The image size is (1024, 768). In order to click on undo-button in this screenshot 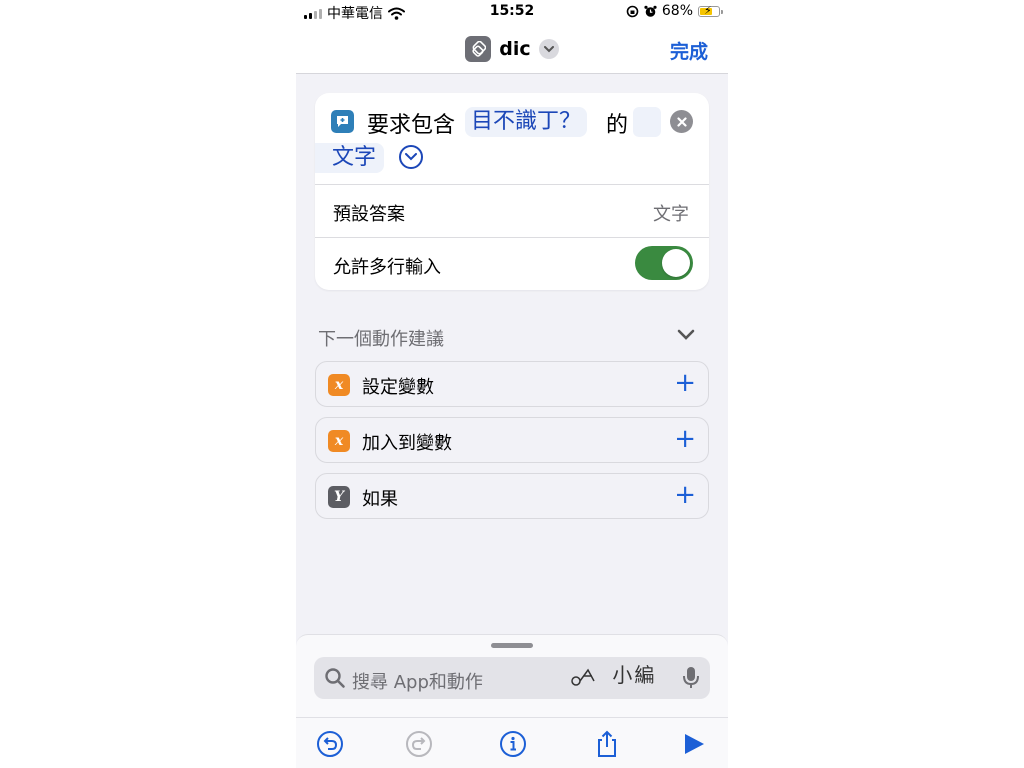, I will do `click(330, 744)`.